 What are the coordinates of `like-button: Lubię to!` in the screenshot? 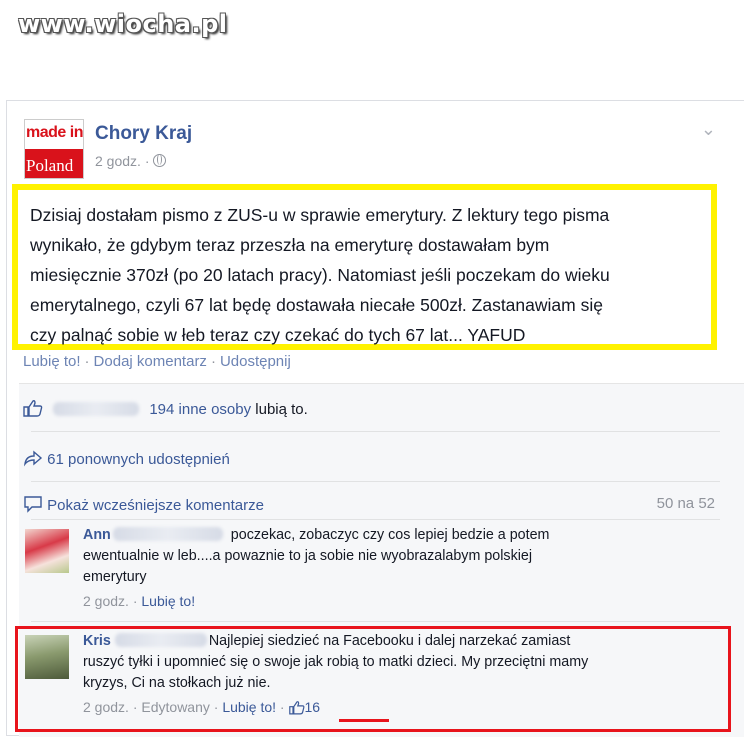 It's located at (52, 361).